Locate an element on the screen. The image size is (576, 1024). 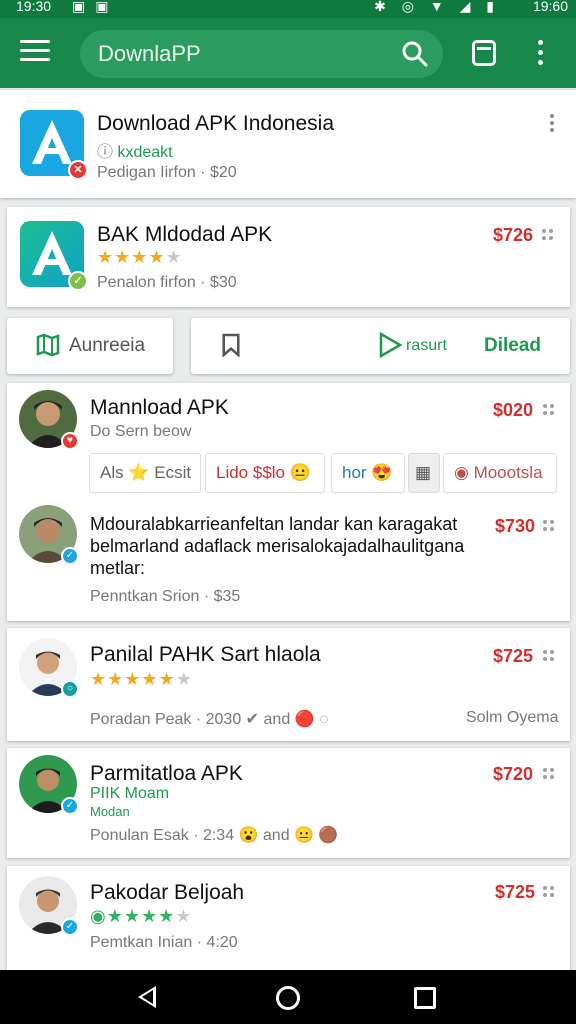
recent-apps-icon is located at coordinates (425, 998).